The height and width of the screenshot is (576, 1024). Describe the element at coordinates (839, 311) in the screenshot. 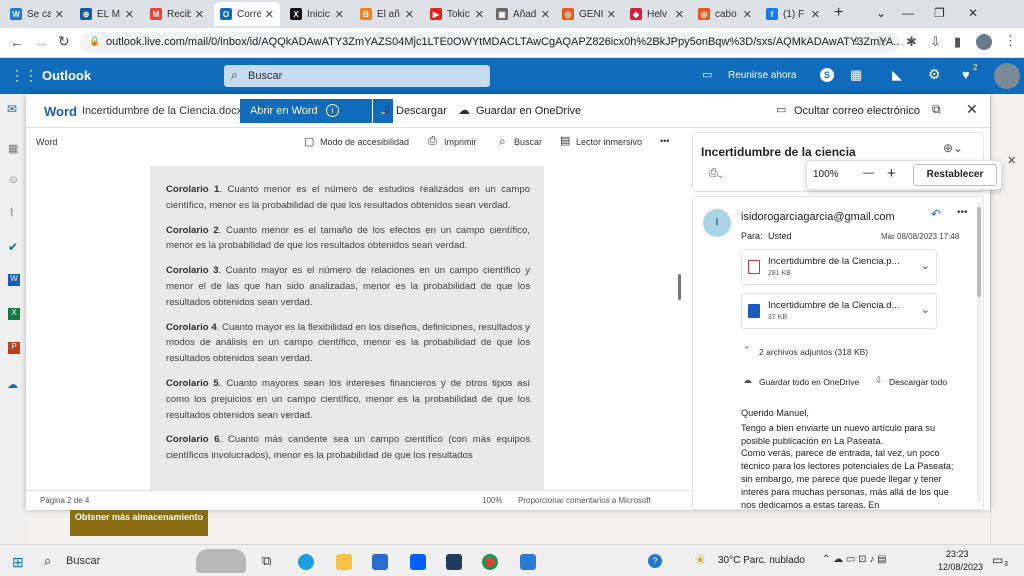

I see `attachment-card: Incertidumbre de la Ciencia.d... 37 KB ⌄` at that location.